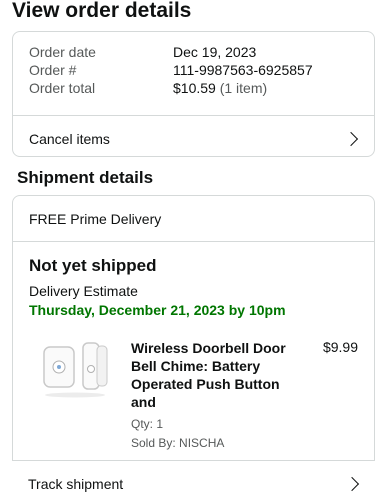 The image size is (387, 500). Describe the element at coordinates (83, 291) in the screenshot. I see `delivery-estimate-label: Delivery Estimate` at that location.